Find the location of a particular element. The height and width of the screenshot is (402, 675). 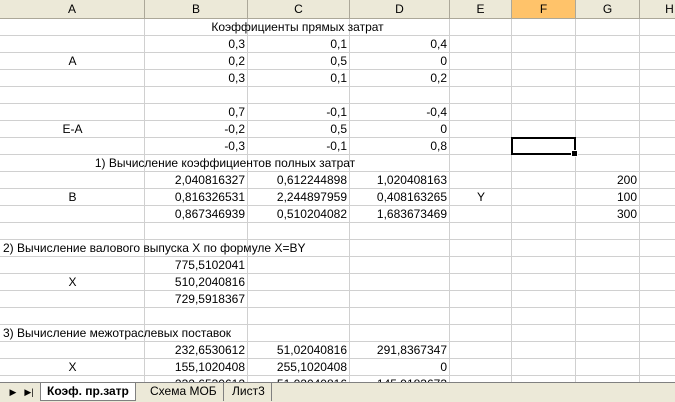

cell-c9: -0,1 is located at coordinates (299, 146).